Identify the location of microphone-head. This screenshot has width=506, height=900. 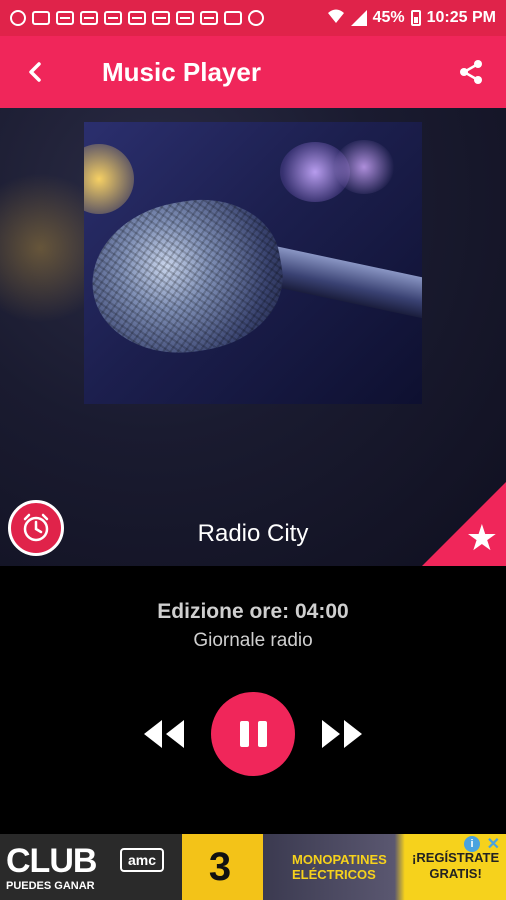
(189, 277).